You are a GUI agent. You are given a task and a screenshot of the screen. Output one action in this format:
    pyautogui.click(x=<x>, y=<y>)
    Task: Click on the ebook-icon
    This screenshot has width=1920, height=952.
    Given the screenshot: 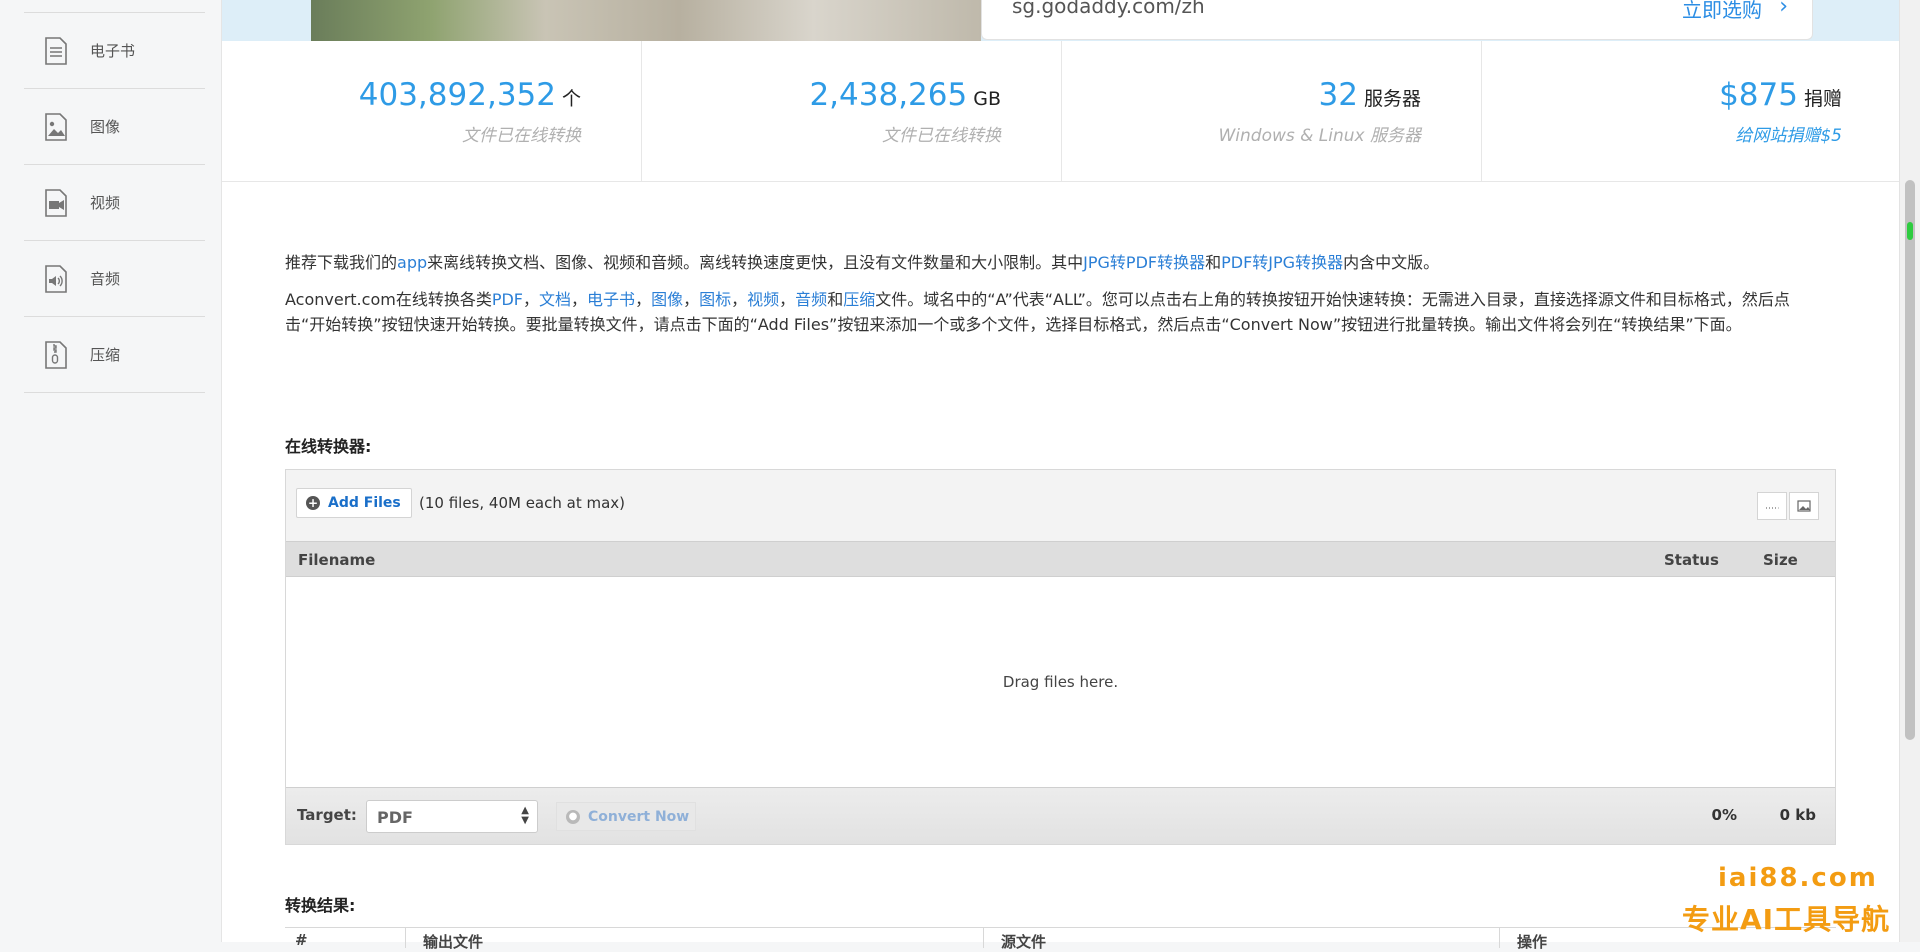 What is the action you would take?
    pyautogui.click(x=56, y=51)
    